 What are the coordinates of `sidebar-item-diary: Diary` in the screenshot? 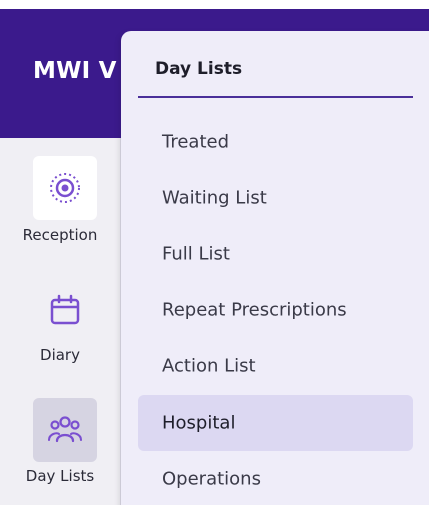 It's located at (60, 323).